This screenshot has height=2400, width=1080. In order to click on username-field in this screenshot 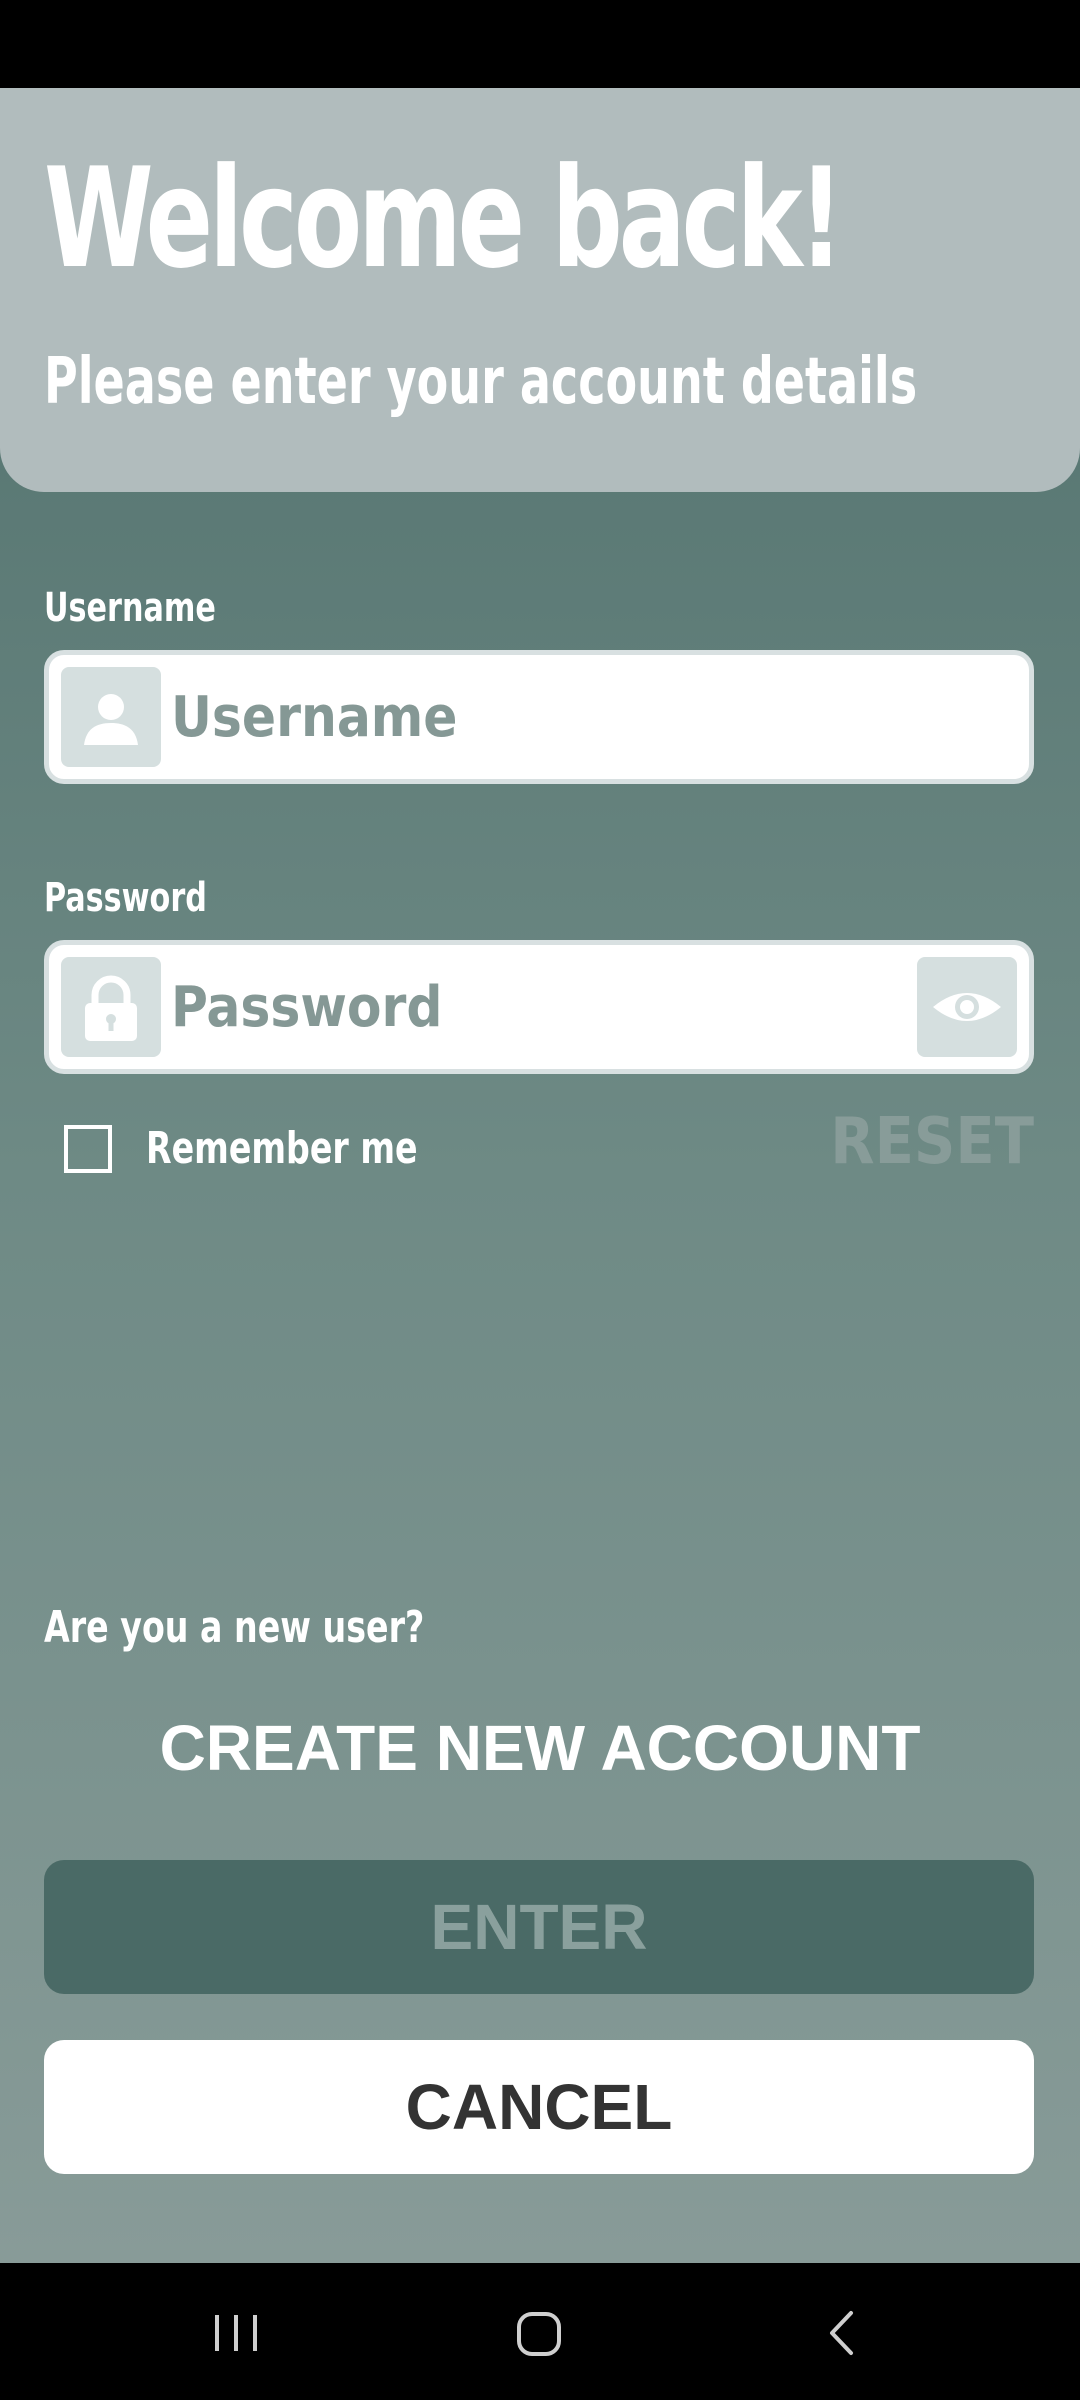, I will do `click(539, 717)`.